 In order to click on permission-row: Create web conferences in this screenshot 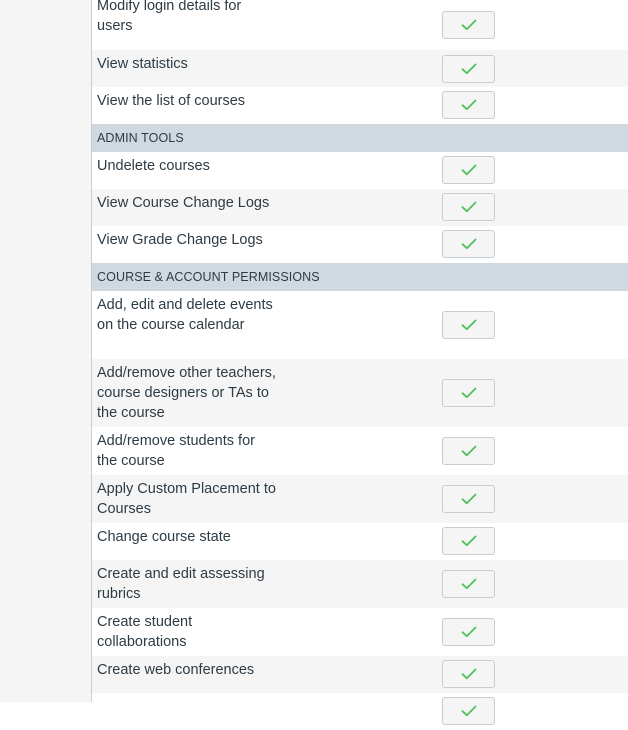, I will do `click(360, 674)`.